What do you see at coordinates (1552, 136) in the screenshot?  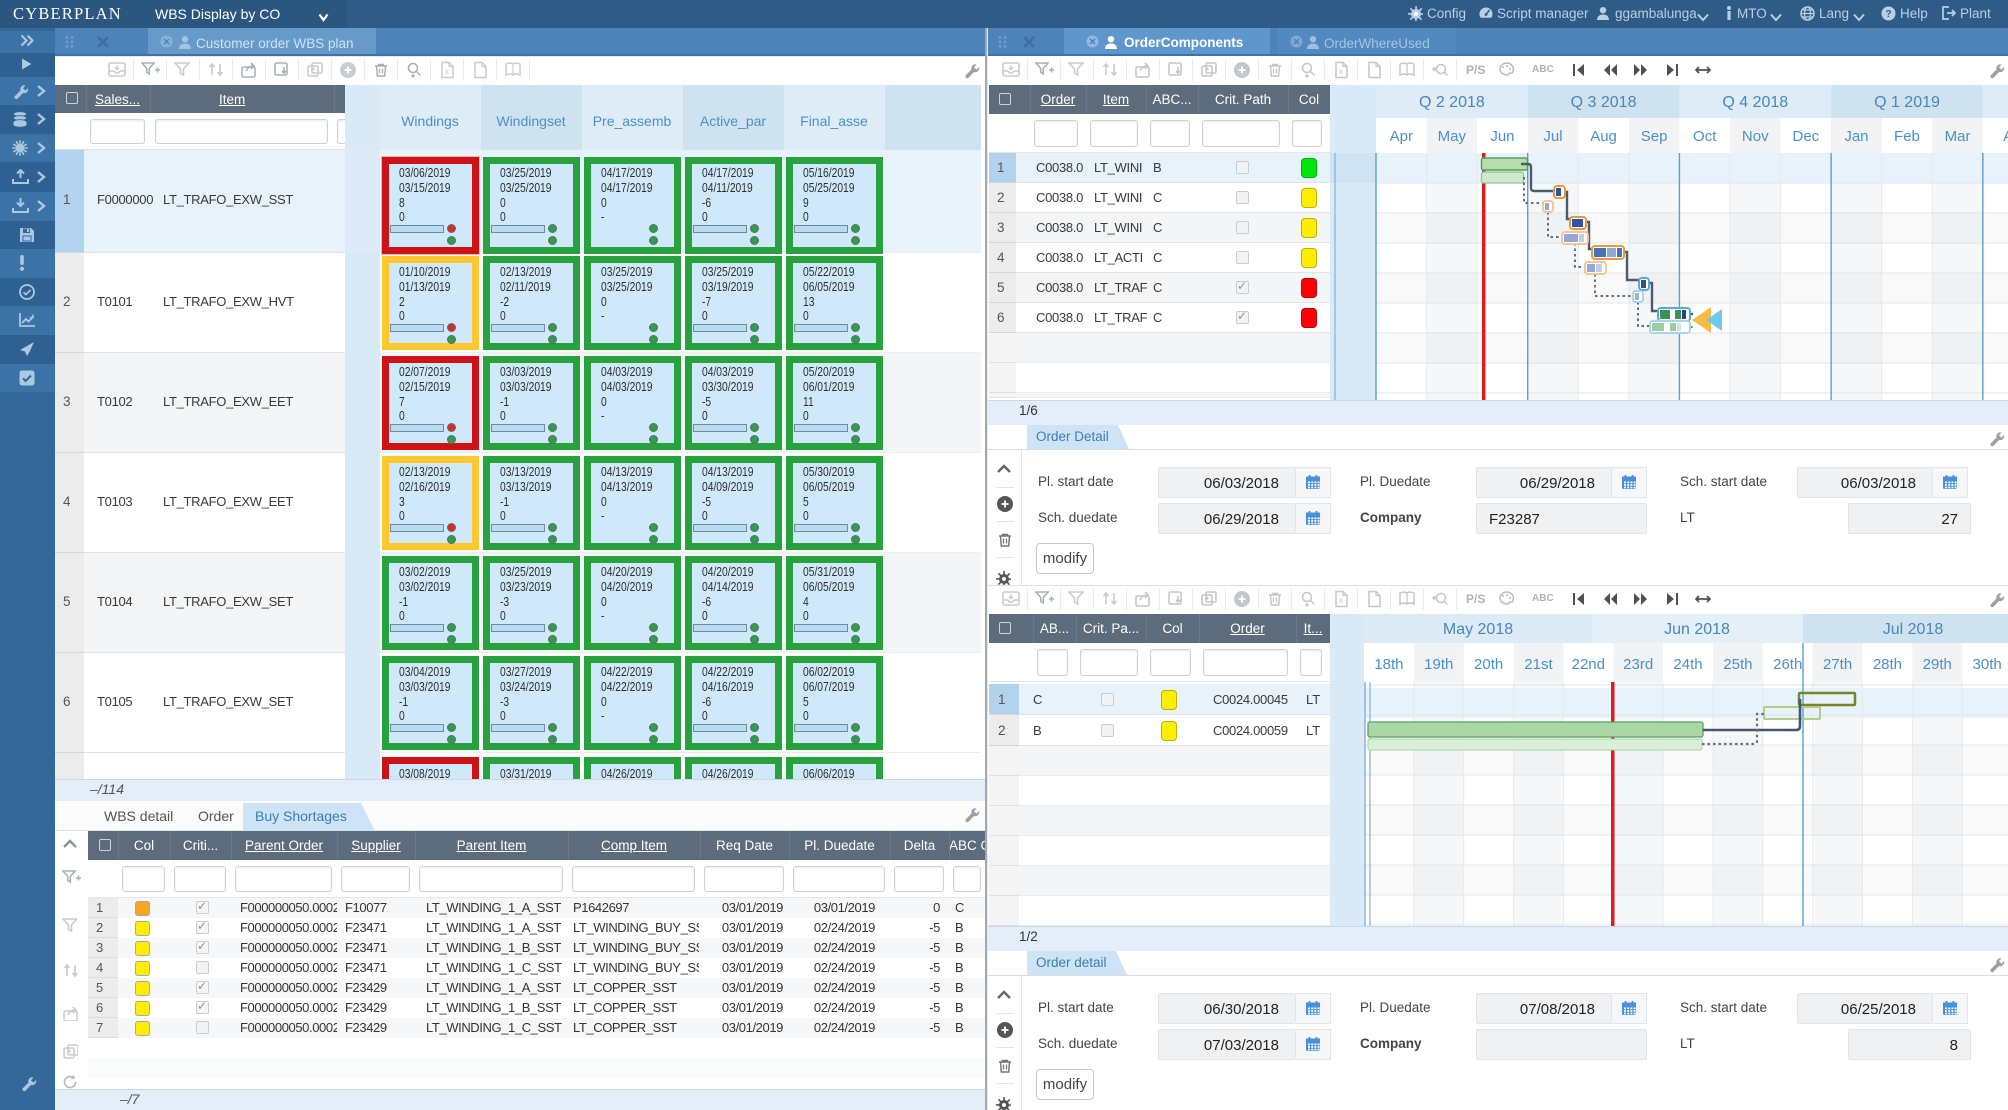 I see `svg-text: Jul` at bounding box center [1552, 136].